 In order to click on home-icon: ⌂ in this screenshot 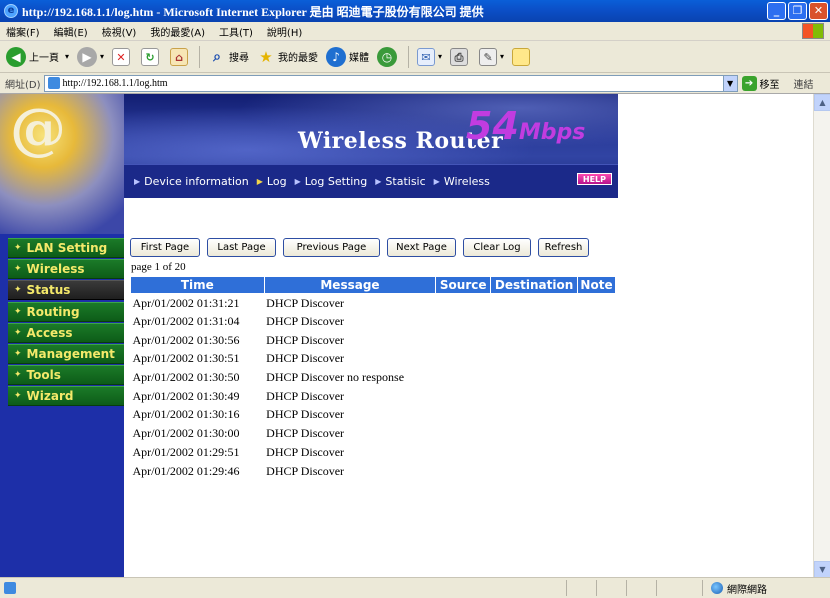, I will do `click(179, 56)`.